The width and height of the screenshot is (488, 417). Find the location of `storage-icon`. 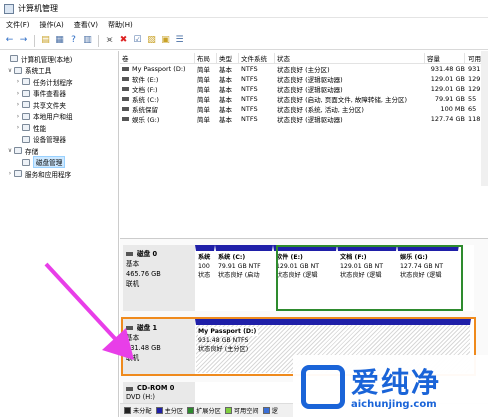

storage-icon is located at coordinates (18, 151).